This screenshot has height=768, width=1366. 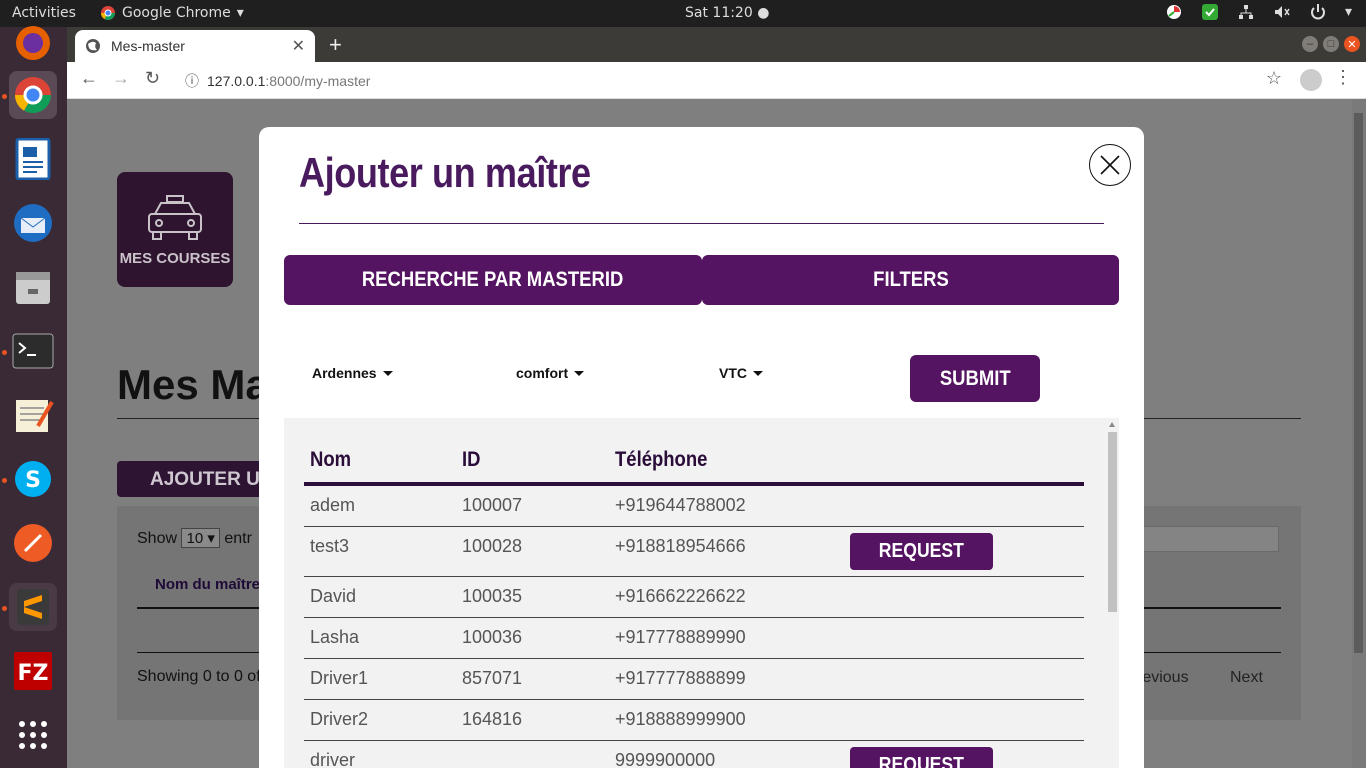 I want to click on skype-icon: S, so click(x=33, y=479).